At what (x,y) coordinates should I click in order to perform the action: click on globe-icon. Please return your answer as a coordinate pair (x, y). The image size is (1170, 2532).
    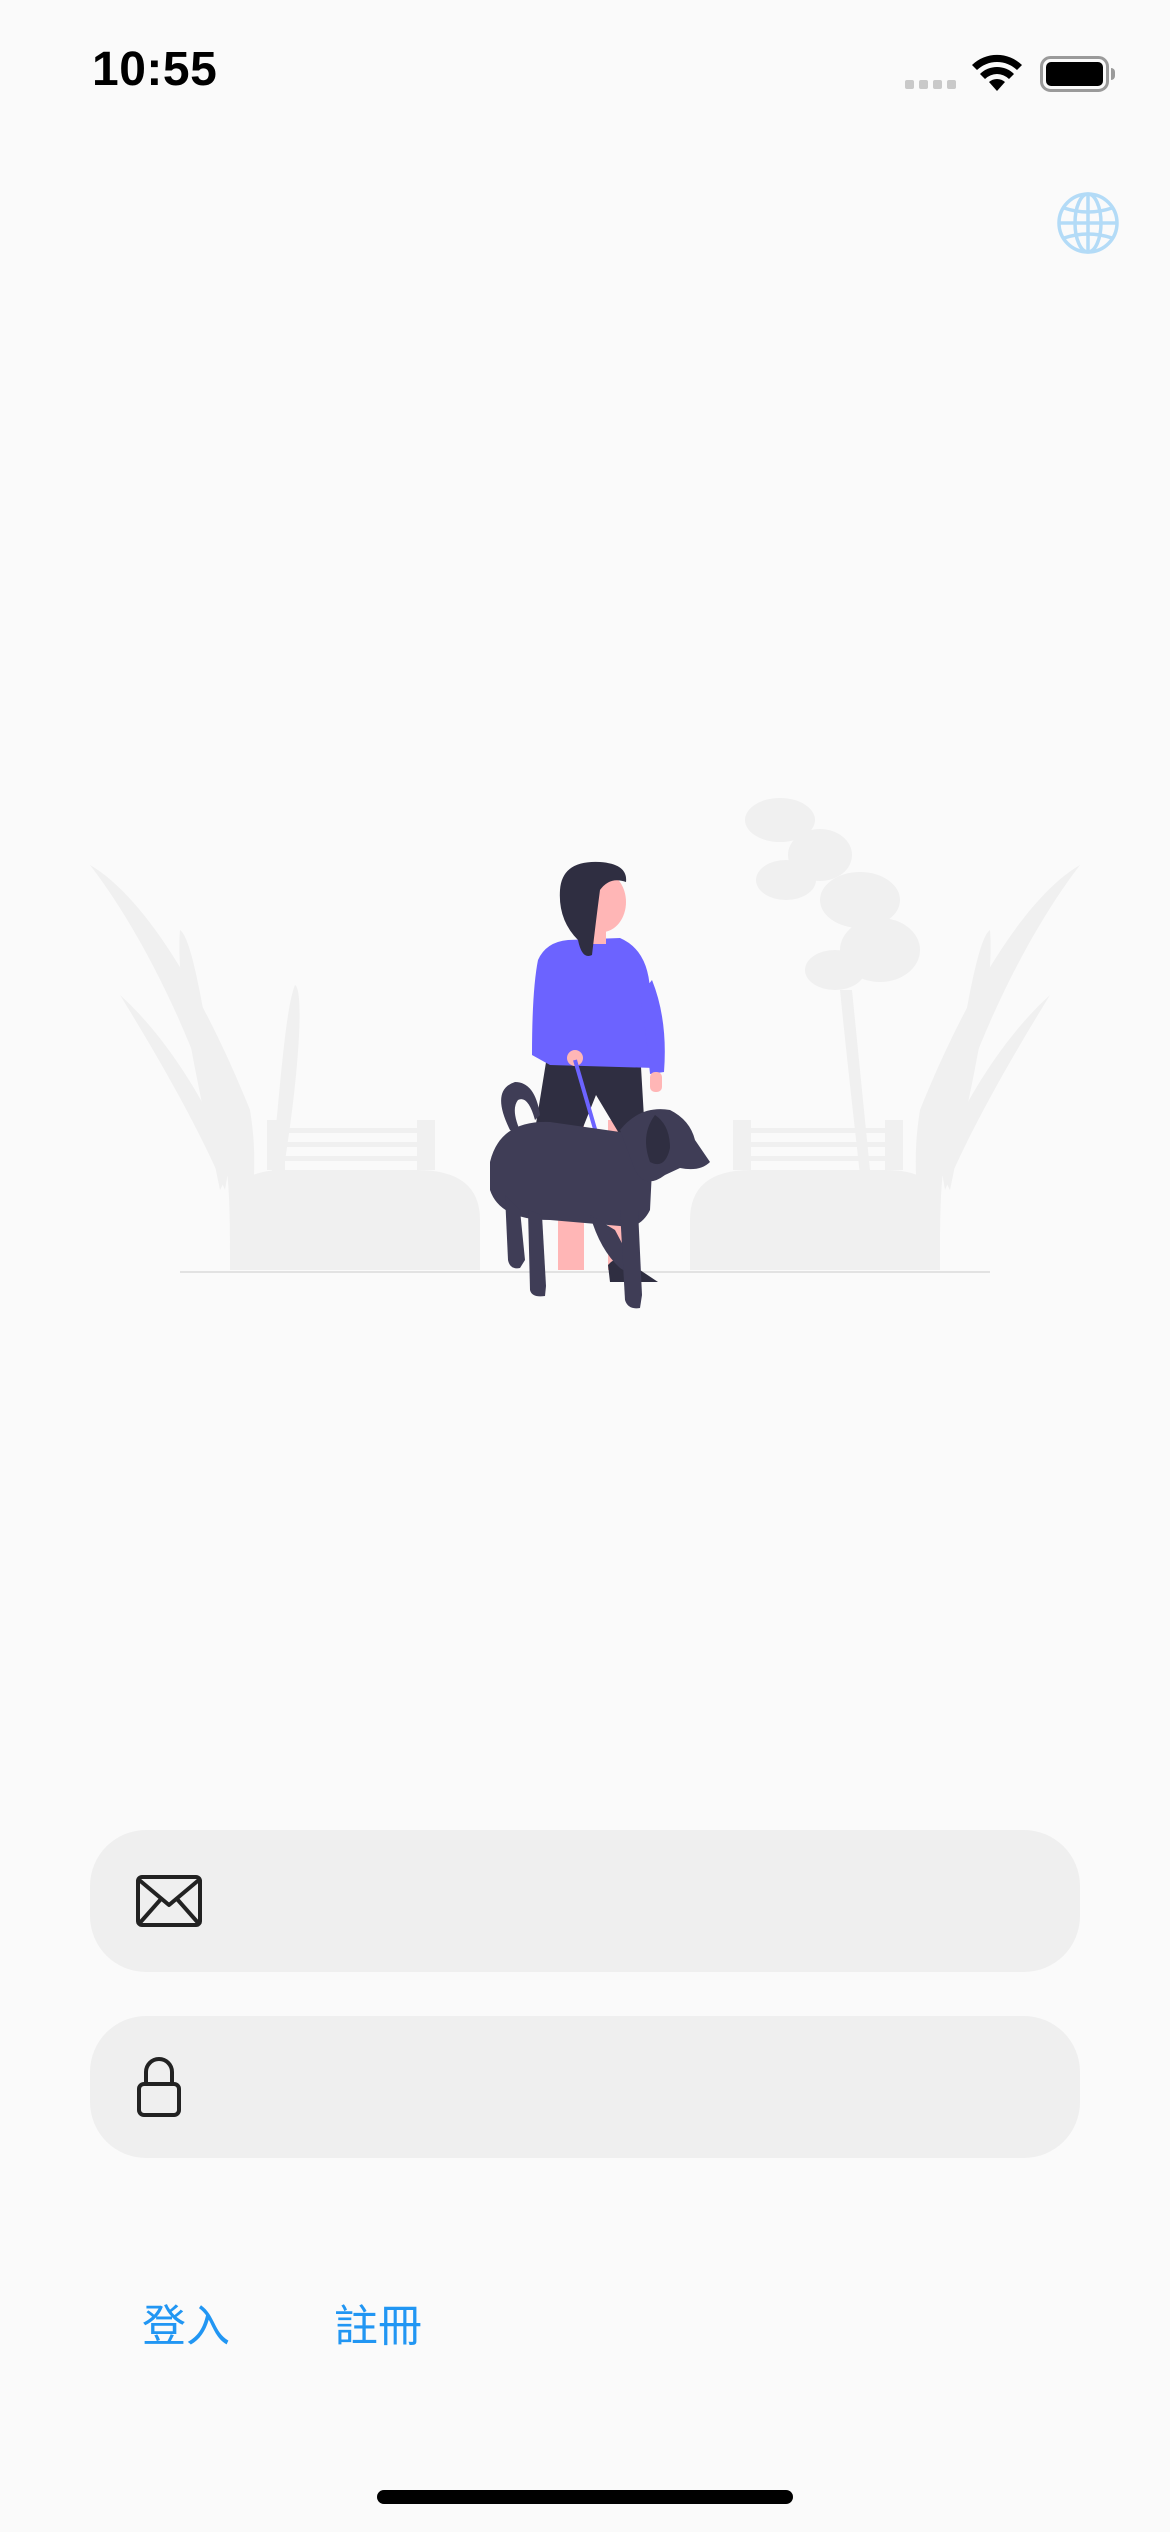
    Looking at the image, I should click on (1088, 223).